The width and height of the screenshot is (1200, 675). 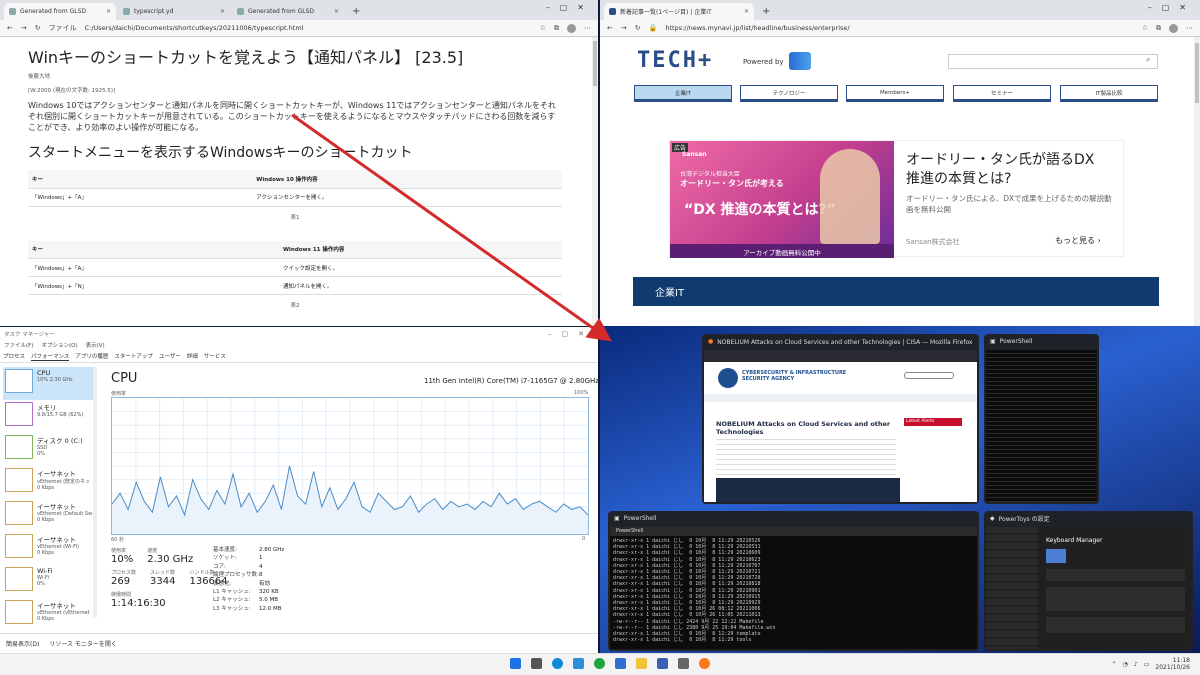 What do you see at coordinates (641, 663) in the screenshot?
I see `explorer-icon` at bounding box center [641, 663].